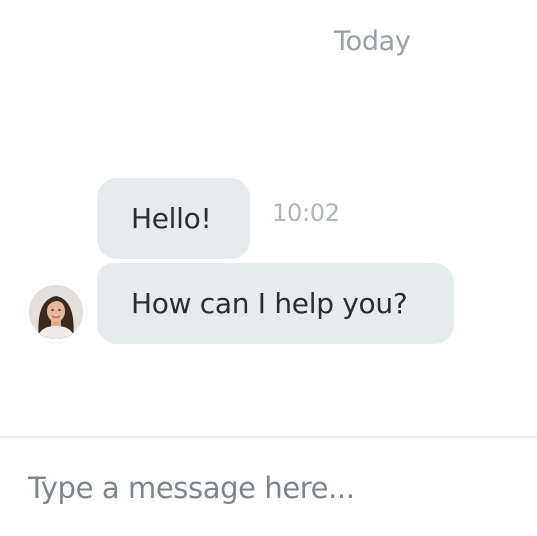  Describe the element at coordinates (273, 488) in the screenshot. I see `message-input` at that location.